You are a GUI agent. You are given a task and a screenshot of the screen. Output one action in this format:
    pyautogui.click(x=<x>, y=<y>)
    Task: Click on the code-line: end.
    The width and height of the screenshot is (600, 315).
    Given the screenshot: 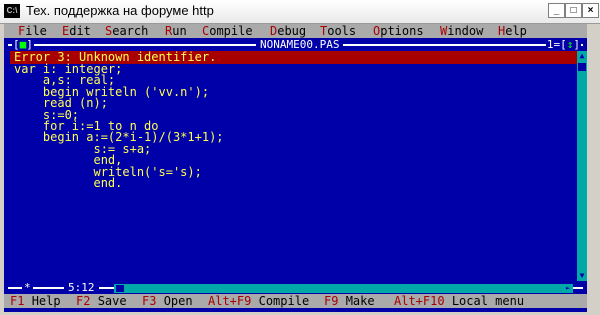 What is the action you would take?
    pyautogui.click(x=68, y=183)
    